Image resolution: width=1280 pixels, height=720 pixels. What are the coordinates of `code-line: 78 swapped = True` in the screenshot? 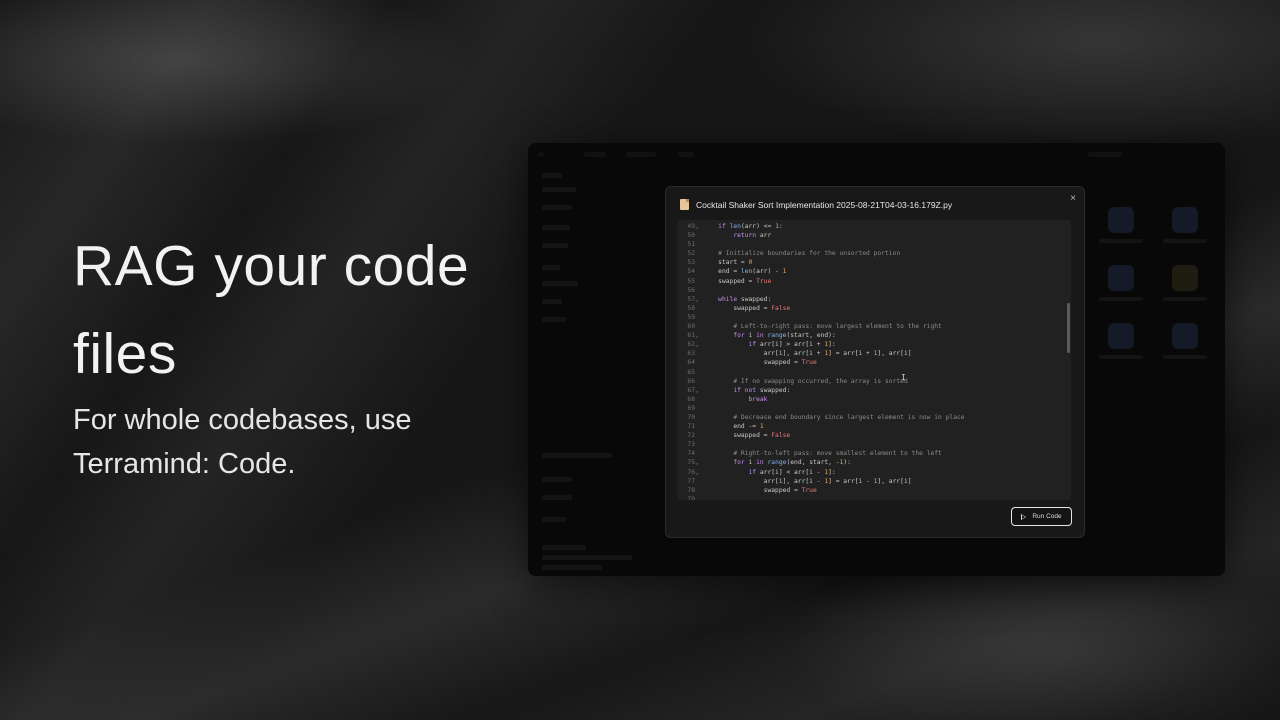 It's located at (875, 490).